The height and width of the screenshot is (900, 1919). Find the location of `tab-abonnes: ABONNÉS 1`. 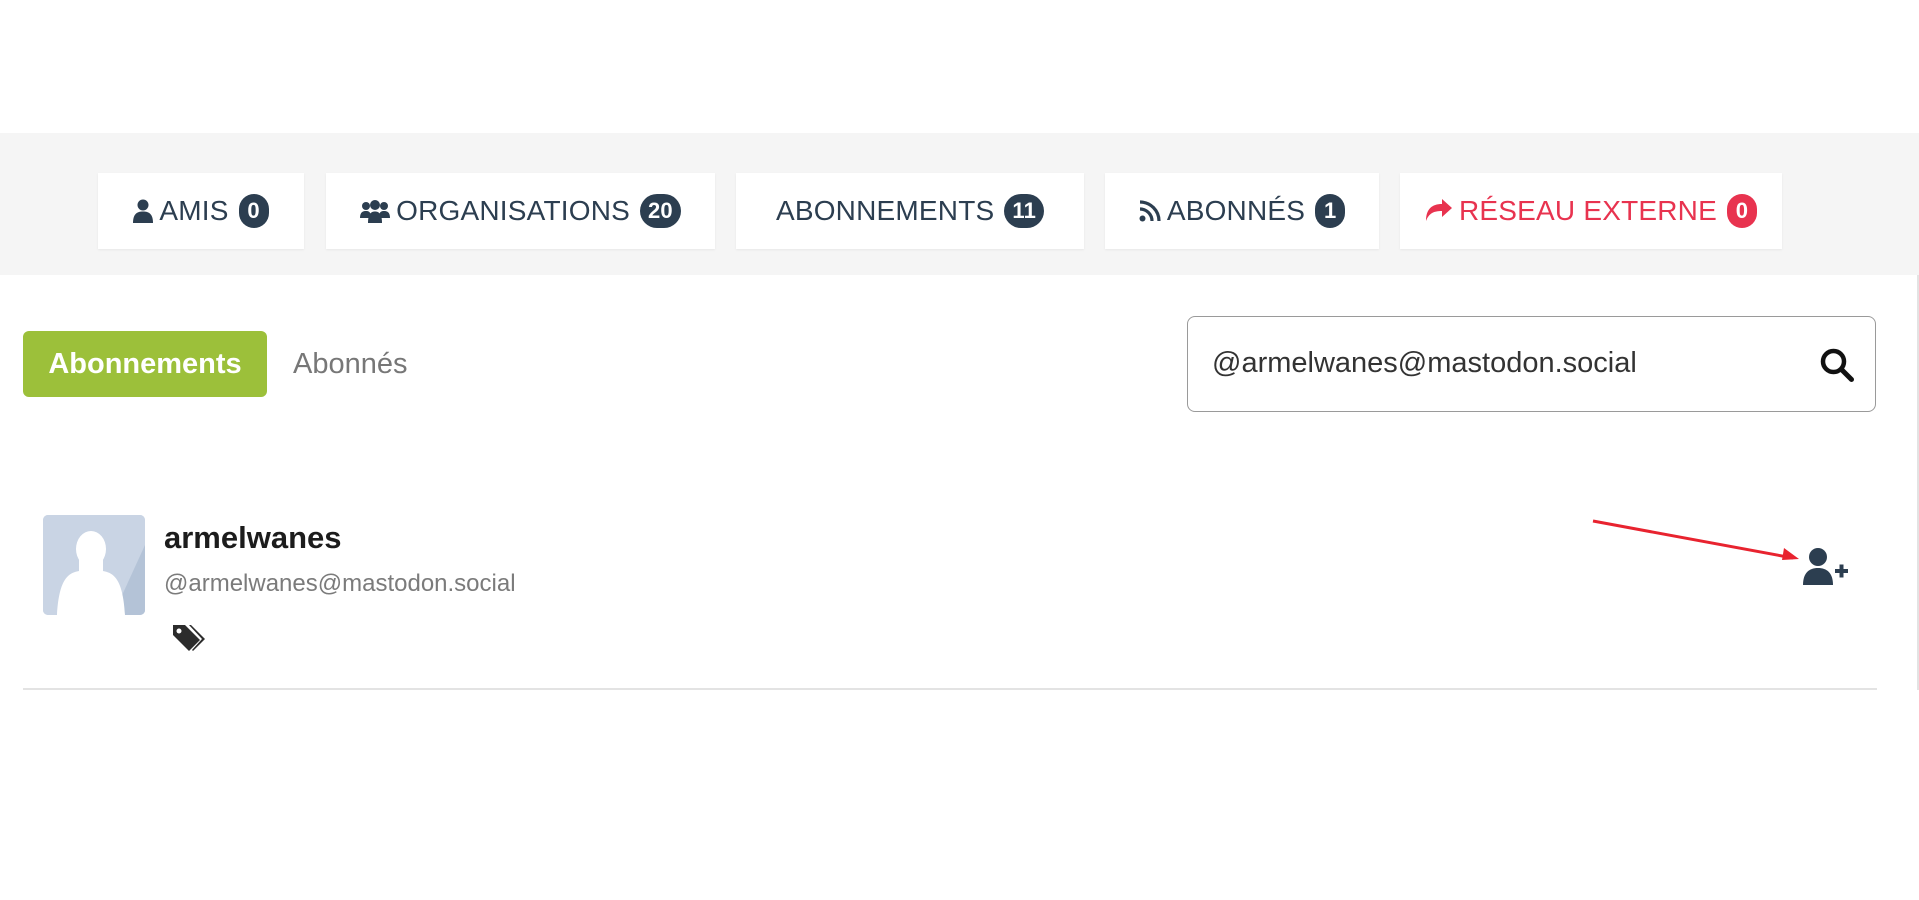

tab-abonnes: ABONNÉS 1 is located at coordinates (1242, 211).